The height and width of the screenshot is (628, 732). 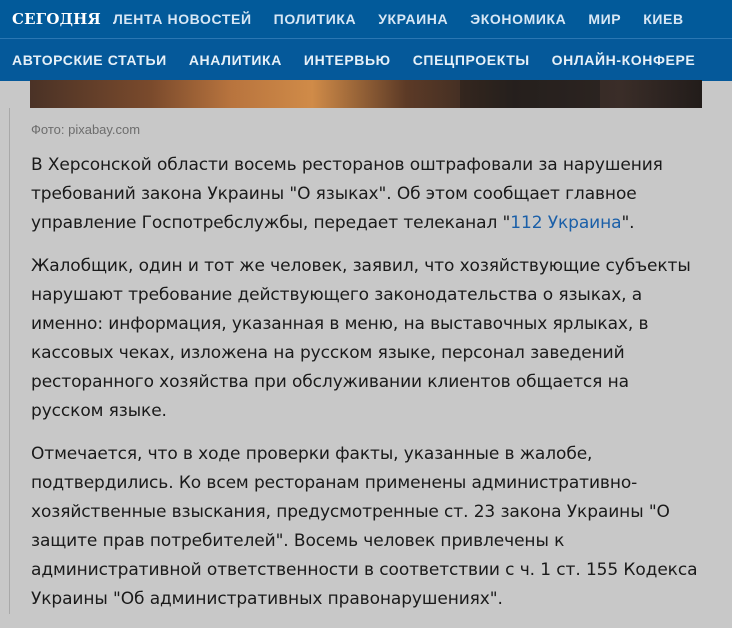 What do you see at coordinates (86, 129) in the screenshot?
I see `photo-caption: Фото: pixabay.com` at bounding box center [86, 129].